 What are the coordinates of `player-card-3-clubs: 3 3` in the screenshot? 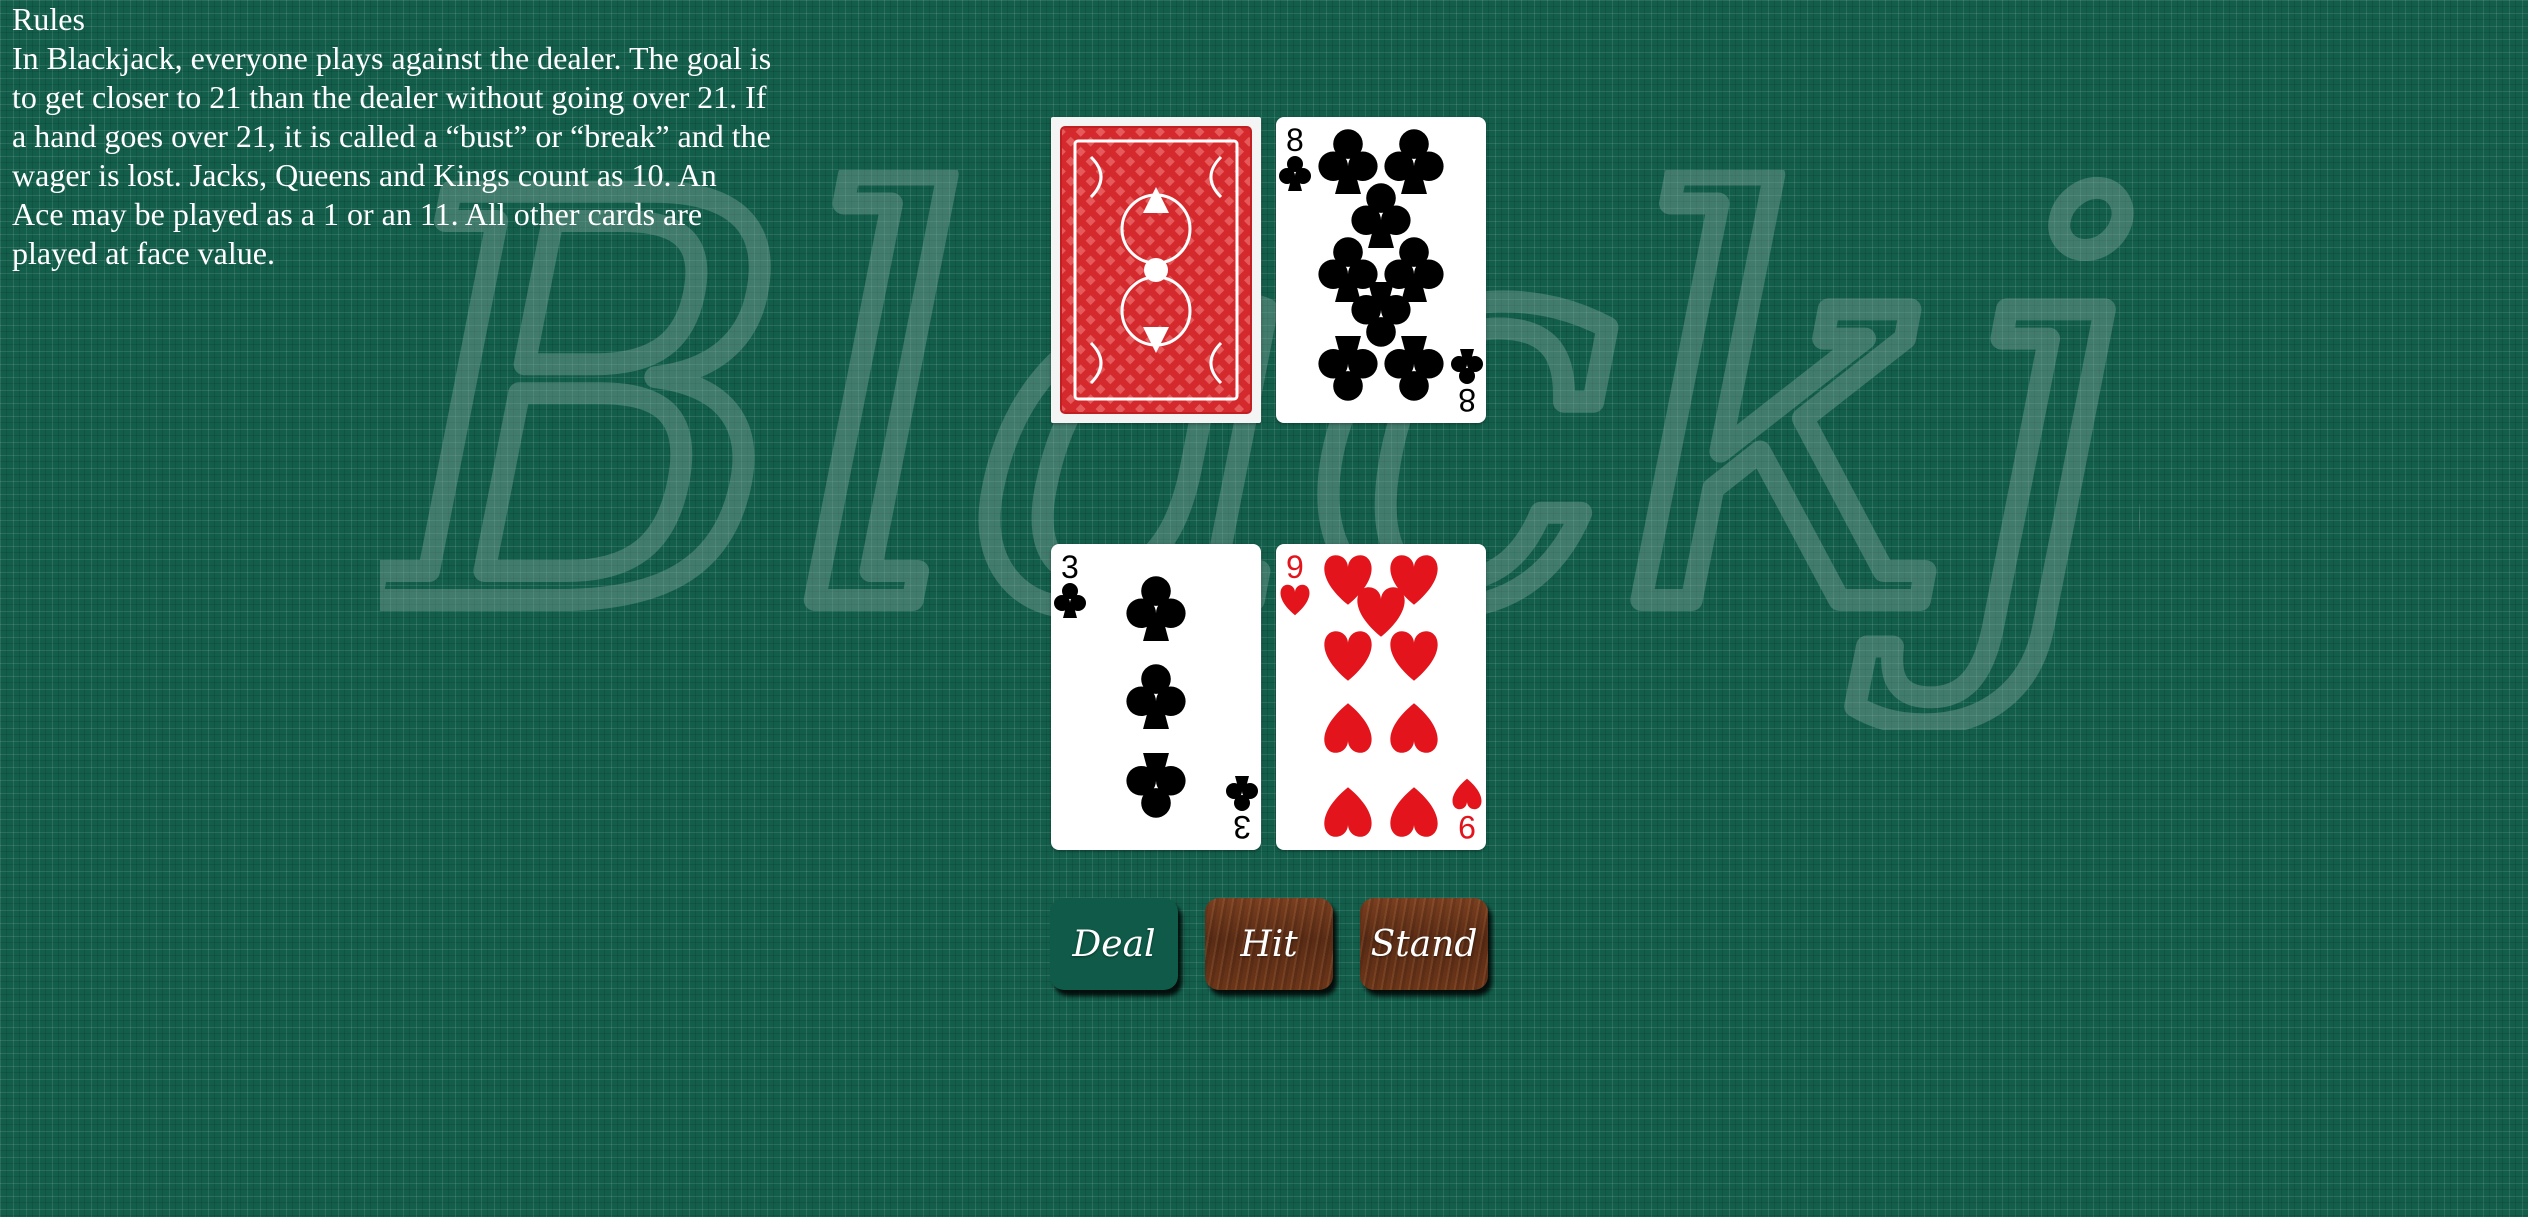 It's located at (1156, 697).